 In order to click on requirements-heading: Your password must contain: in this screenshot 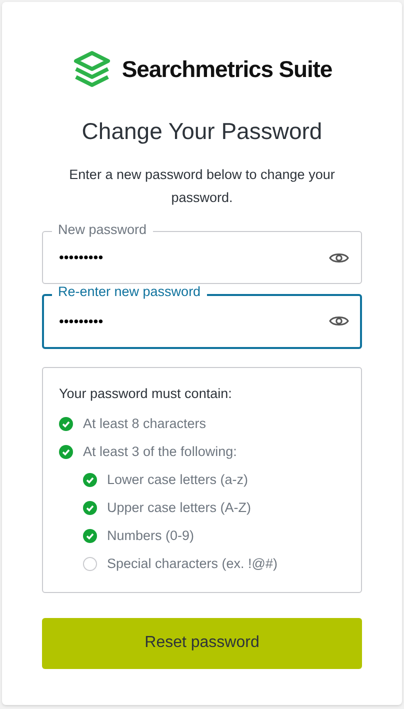, I will do `click(146, 393)`.